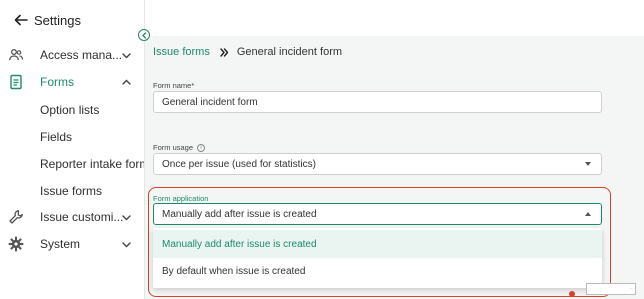 The width and height of the screenshot is (644, 299). I want to click on document-icon, so click(16, 82).